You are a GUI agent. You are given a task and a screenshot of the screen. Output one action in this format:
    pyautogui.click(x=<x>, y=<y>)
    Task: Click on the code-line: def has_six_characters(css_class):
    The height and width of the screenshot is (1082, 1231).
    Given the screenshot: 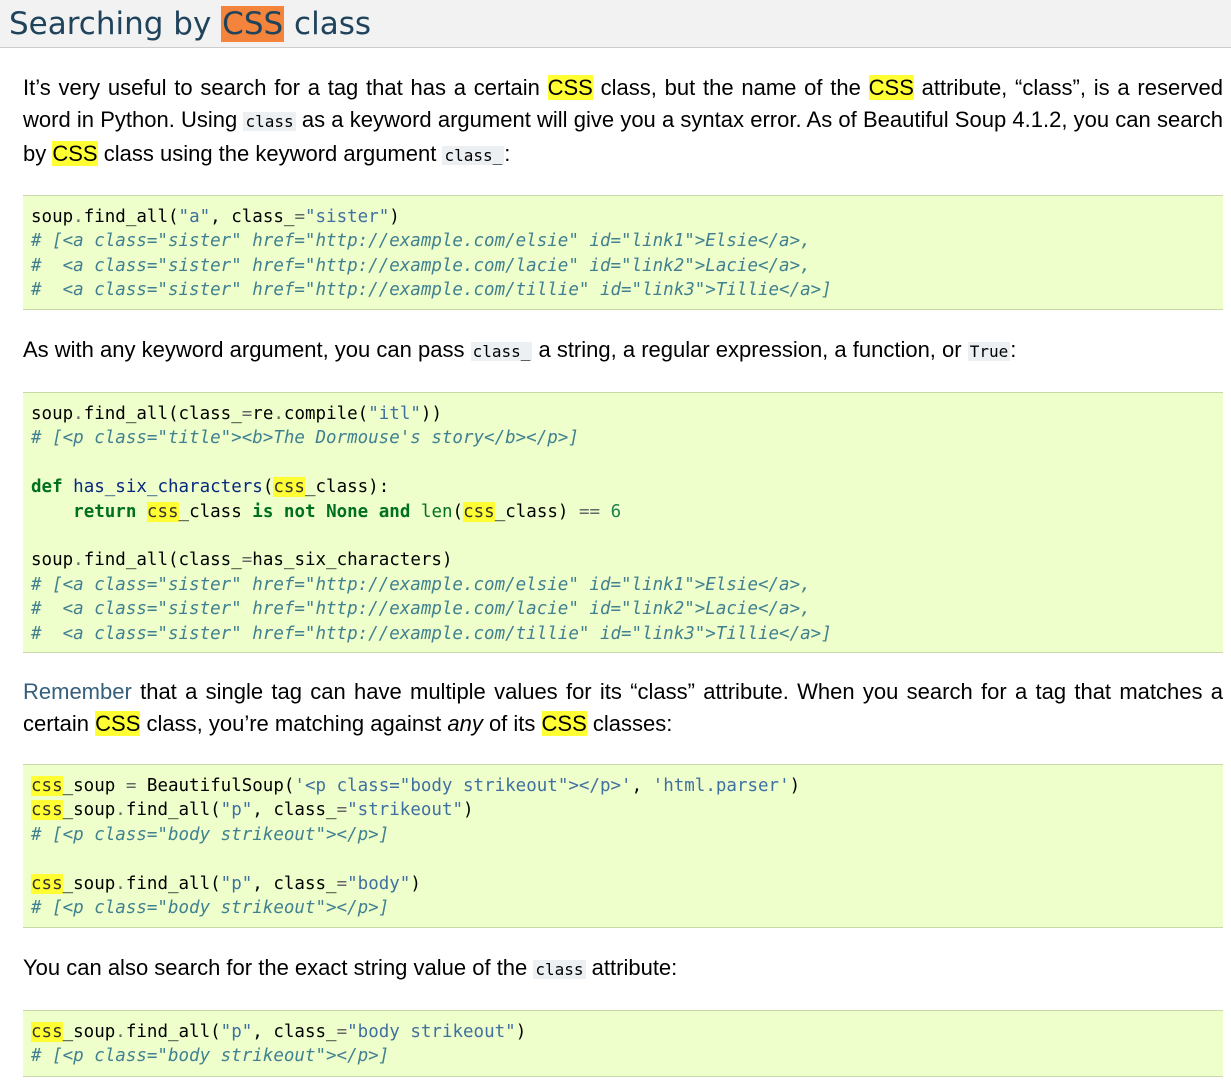 What is the action you would take?
    pyautogui.click(x=210, y=487)
    